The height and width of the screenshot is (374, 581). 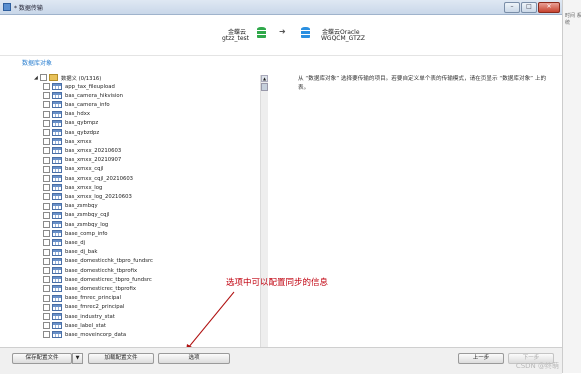 What do you see at coordinates (155, 307) in the screenshot?
I see `tree-item-row: base_fmrec2_principal` at bounding box center [155, 307].